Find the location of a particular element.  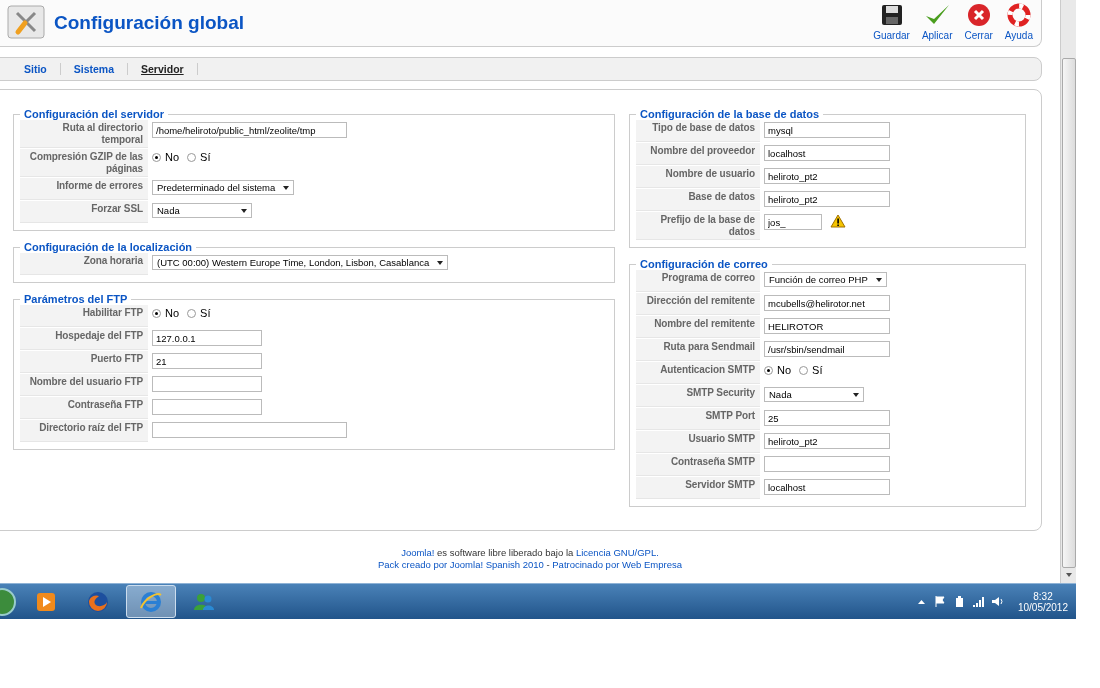

toolbar-button: Ayuda is located at coordinates (1018, 21).